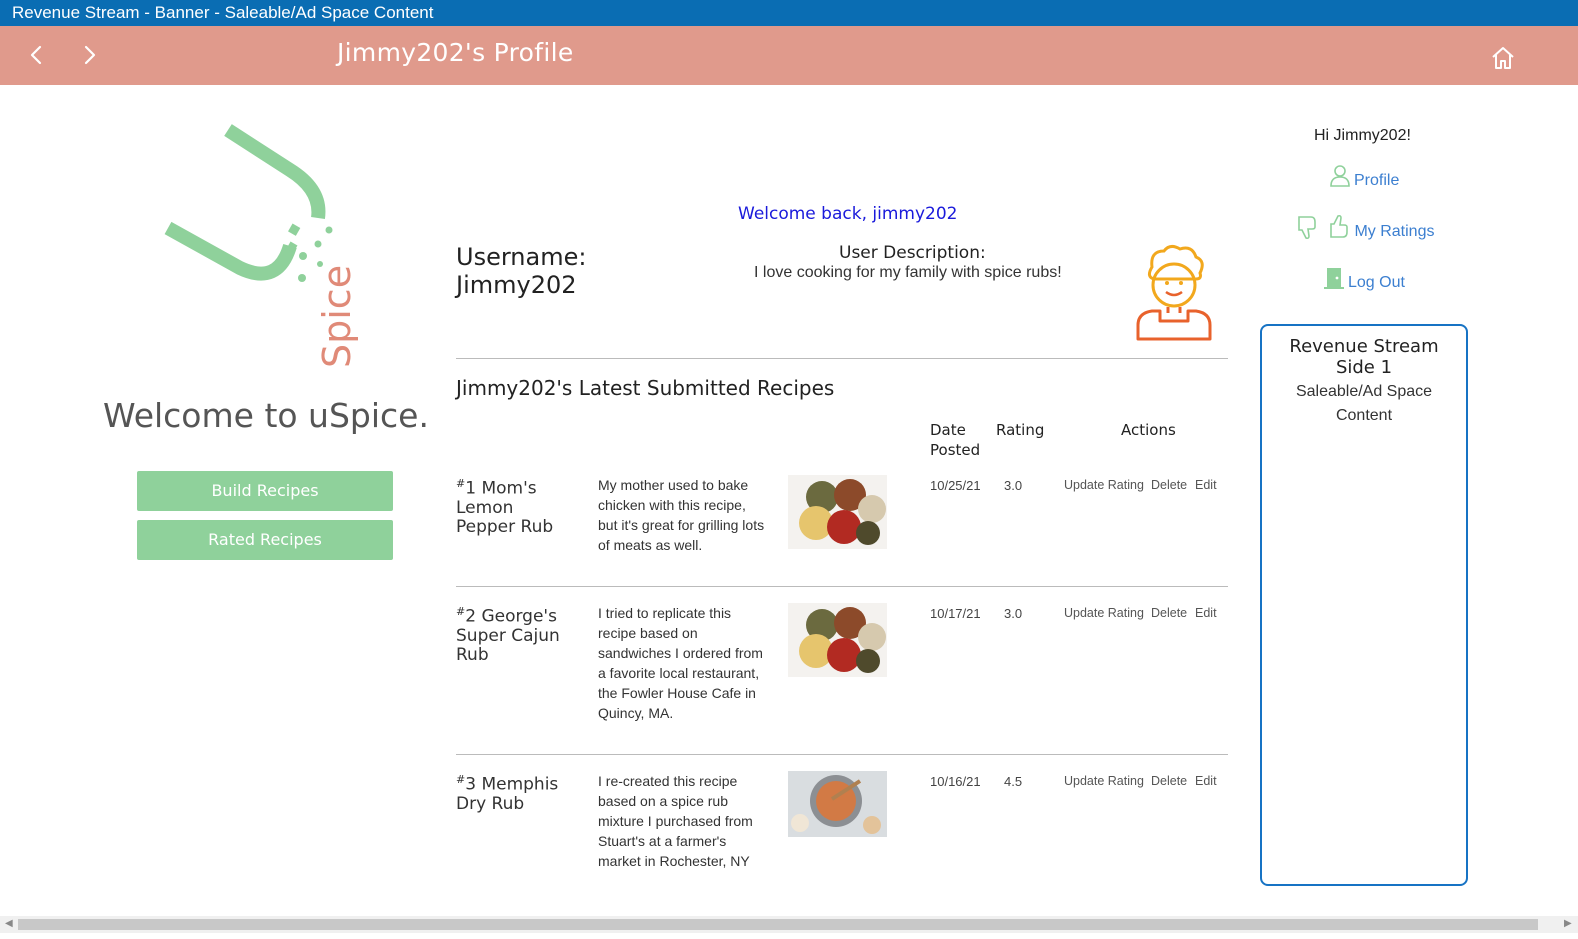  I want to click on greeting: Hi Jimmy202!, so click(1362, 135).